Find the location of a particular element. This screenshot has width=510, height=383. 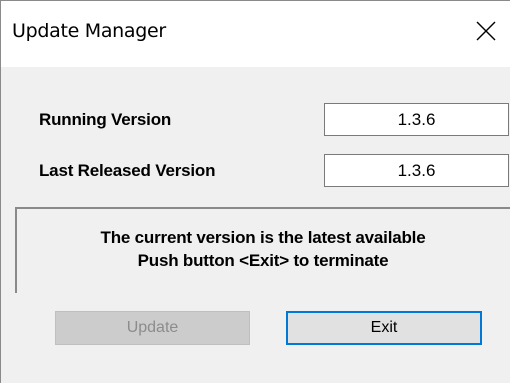

window-title: Update Manager is located at coordinates (89, 31).